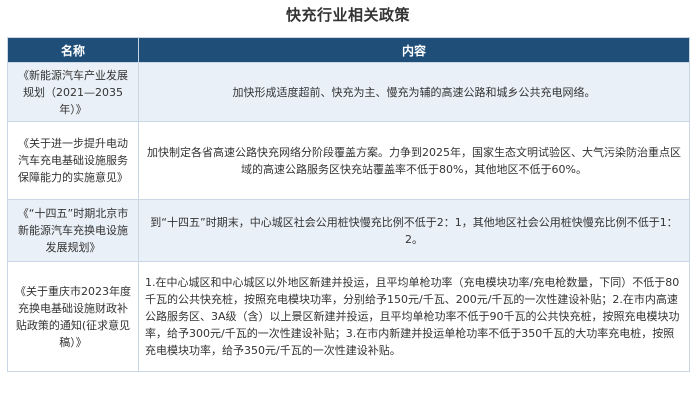  I want to click on policy-content: 加快形成适度超前、快充为主、慢充为辅的高速公路和城乡公共充电网络。, so click(414, 92).